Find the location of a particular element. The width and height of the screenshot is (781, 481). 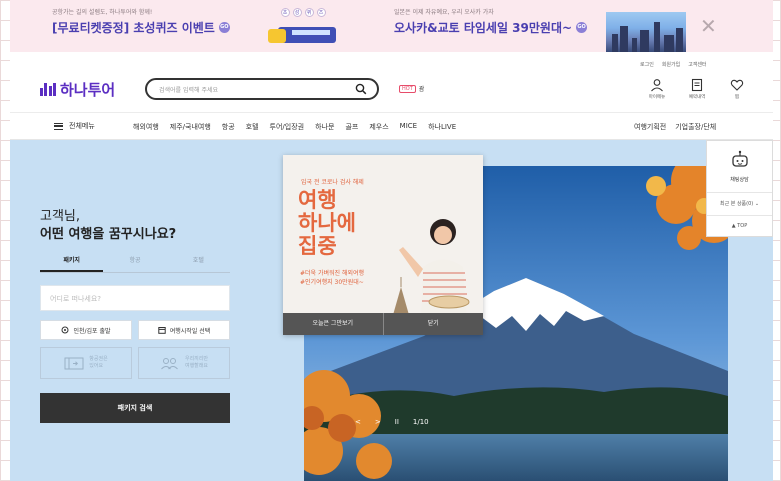

user-icon is located at coordinates (657, 85).